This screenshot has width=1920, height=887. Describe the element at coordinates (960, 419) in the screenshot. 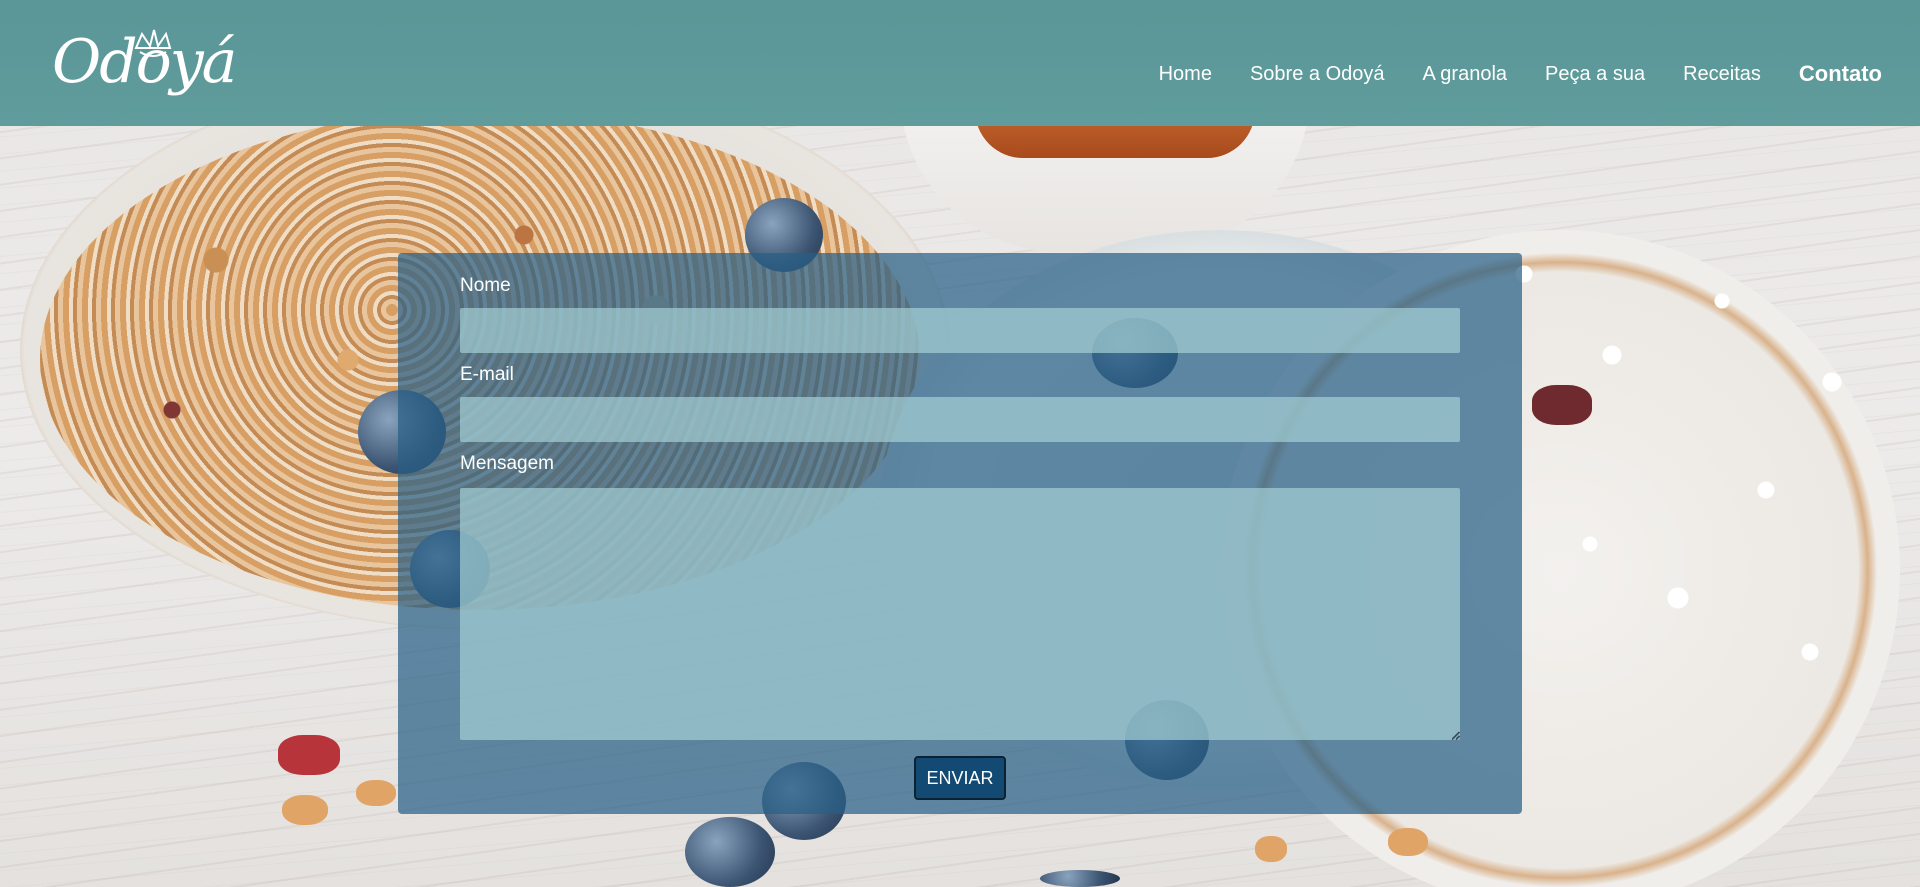

I see `email-input` at that location.